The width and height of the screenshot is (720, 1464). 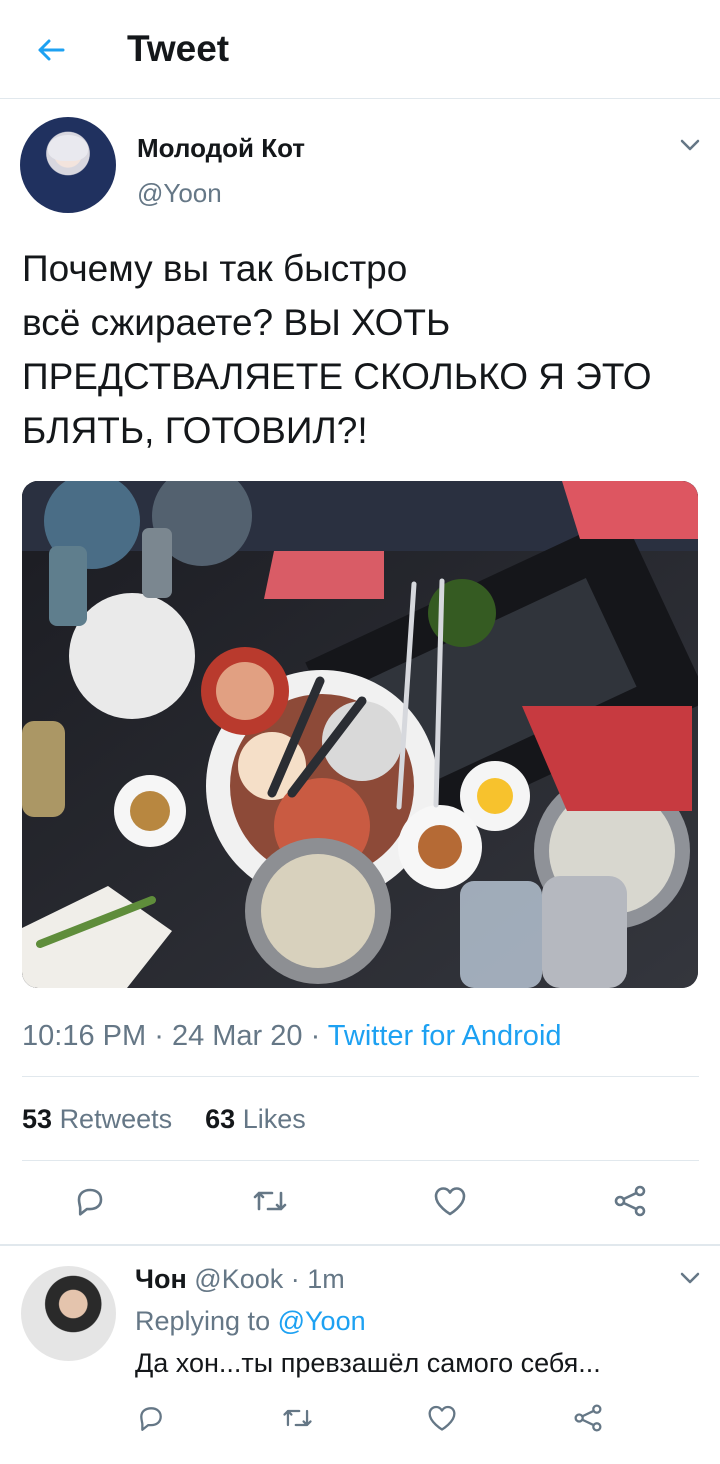 I want to click on header-title: Tweet, so click(x=178, y=48).